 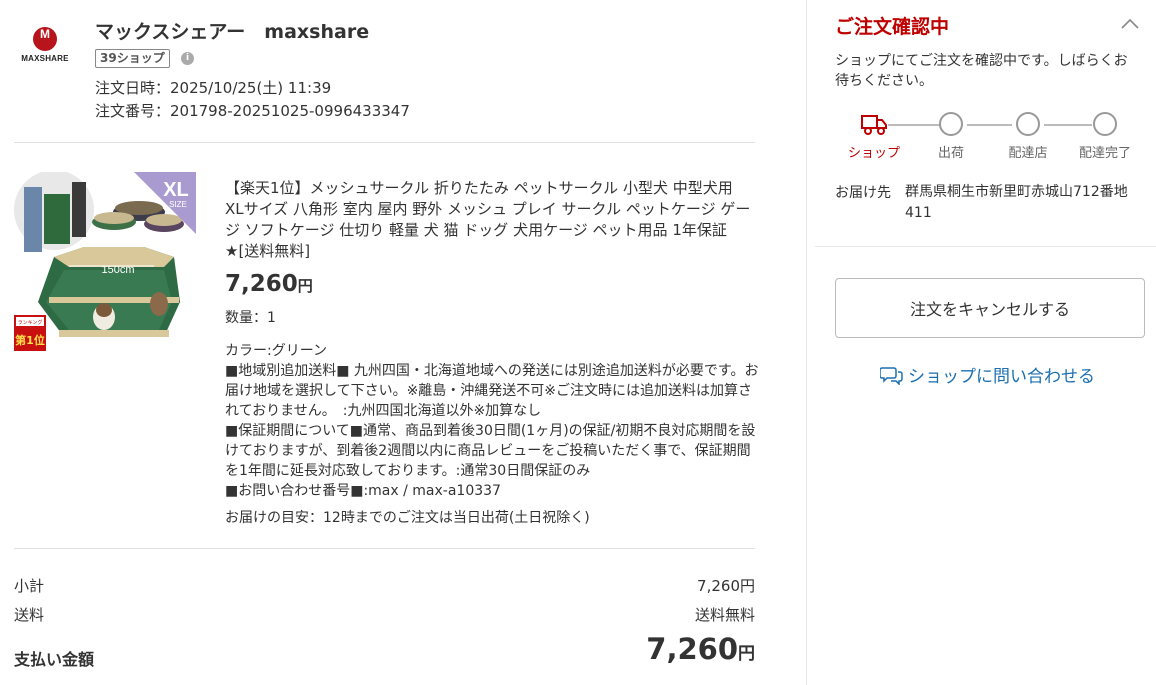 What do you see at coordinates (981, 71) in the screenshot?
I see `status-description: ショップにてご注文を確認中です。しばらくお待ちください。` at bounding box center [981, 71].